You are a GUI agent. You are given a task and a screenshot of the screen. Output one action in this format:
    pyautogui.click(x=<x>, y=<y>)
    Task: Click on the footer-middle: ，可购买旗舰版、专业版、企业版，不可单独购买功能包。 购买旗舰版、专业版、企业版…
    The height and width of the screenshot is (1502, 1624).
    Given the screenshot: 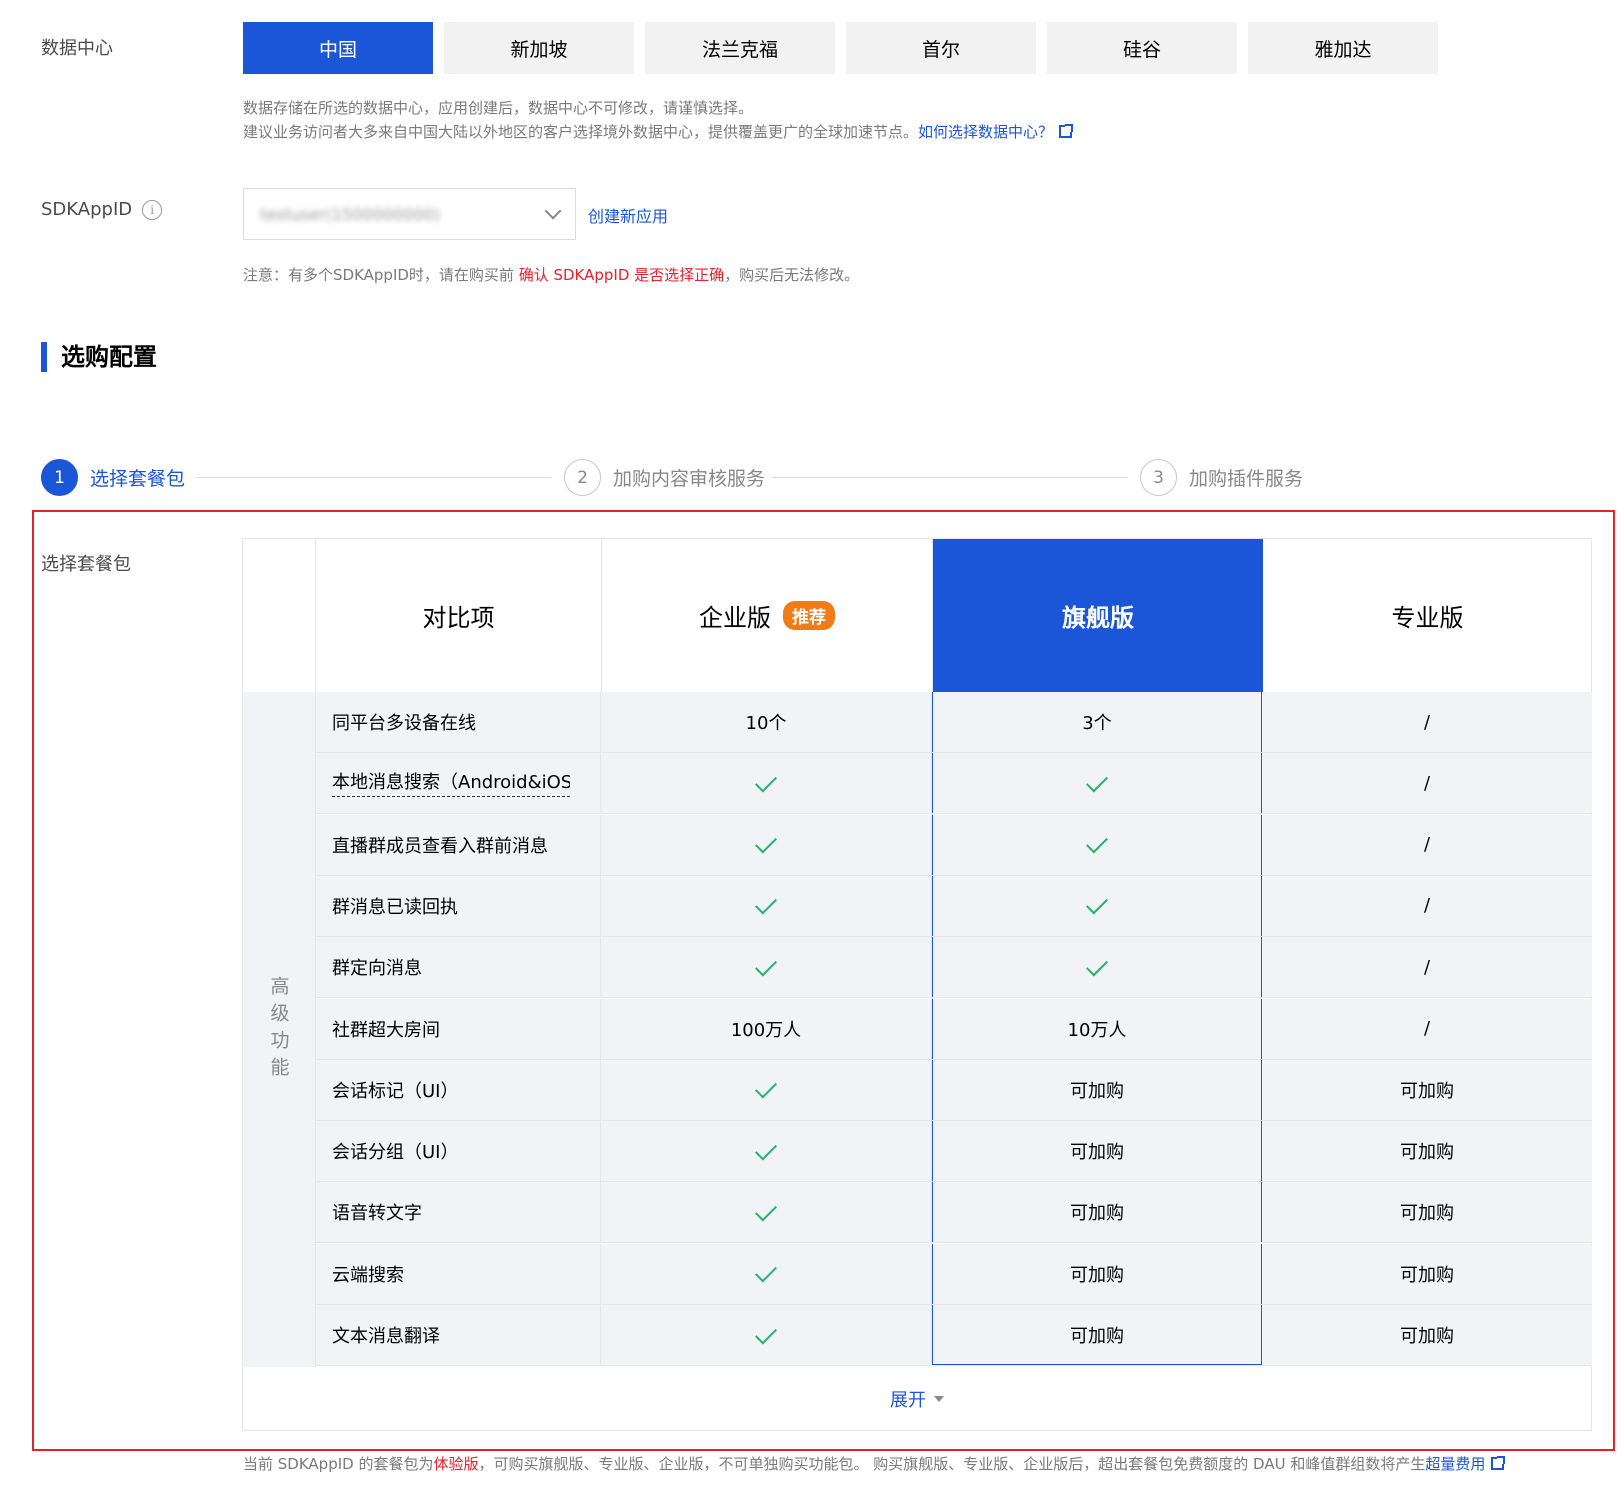 What is the action you would take?
    pyautogui.click(x=952, y=1464)
    